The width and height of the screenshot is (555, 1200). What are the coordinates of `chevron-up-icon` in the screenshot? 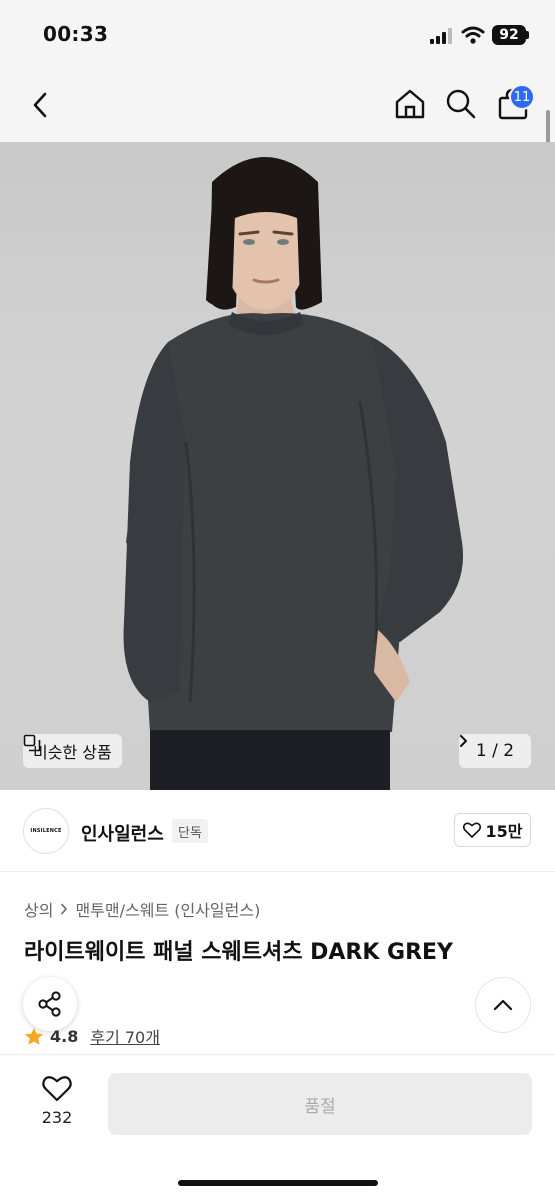 It's located at (503, 1005).